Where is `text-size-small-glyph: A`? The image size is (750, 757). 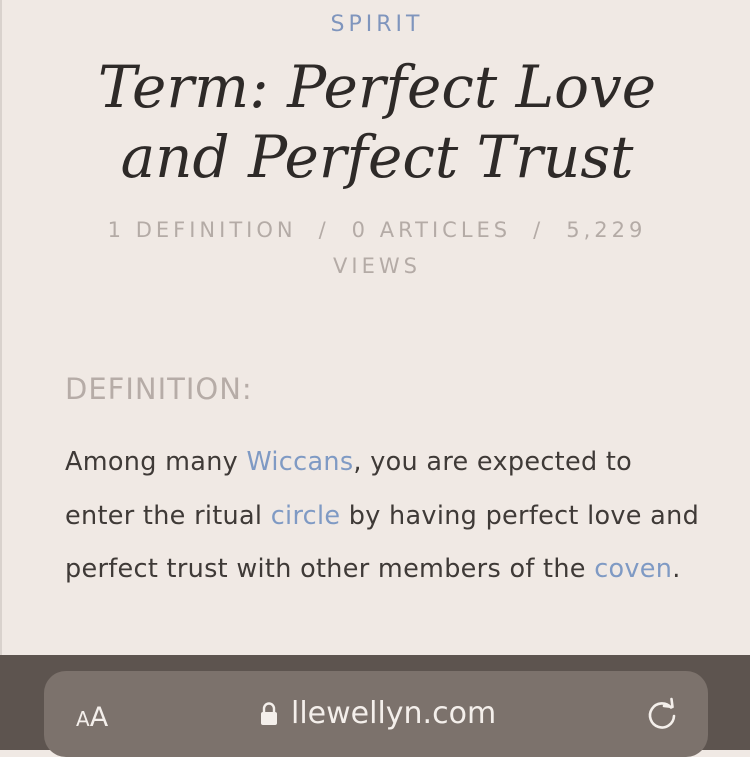
text-size-small-glyph: A is located at coordinates (83, 719).